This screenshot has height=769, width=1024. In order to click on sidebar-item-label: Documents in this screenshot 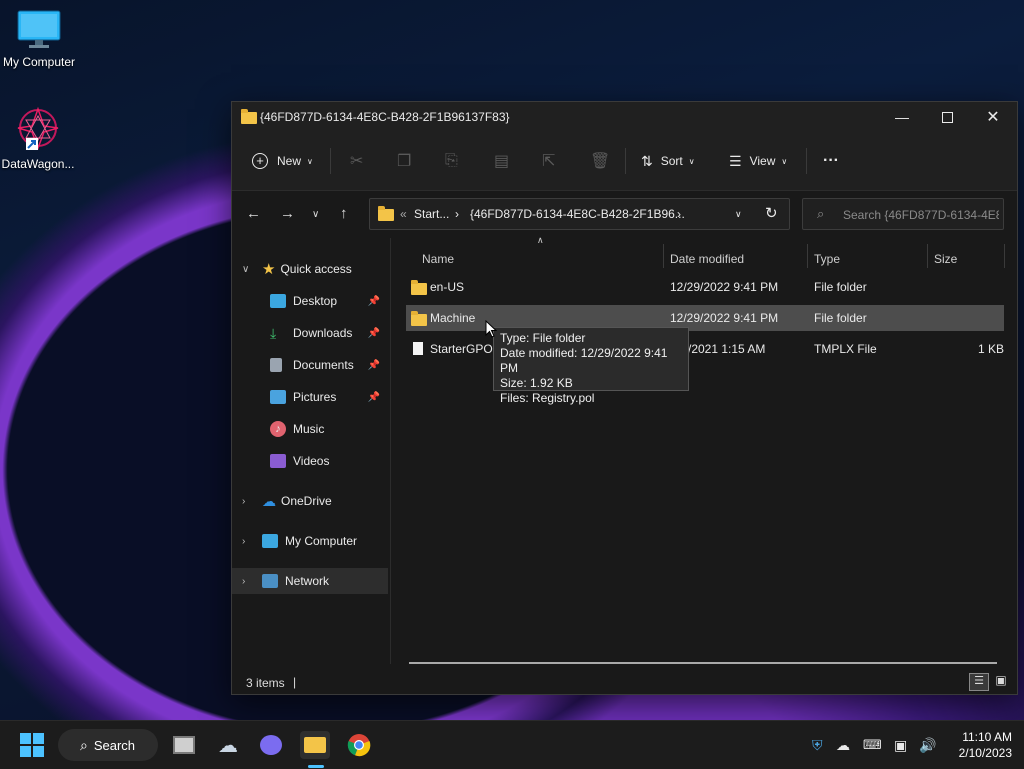, I will do `click(323, 365)`.